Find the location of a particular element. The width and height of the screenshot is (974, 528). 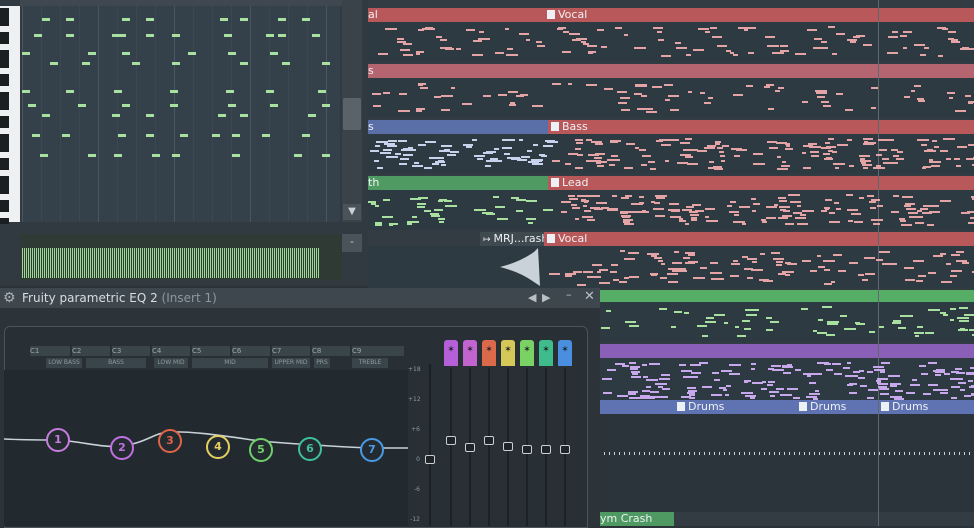

clip-vocal-2: Vocal is located at coordinates (759, 239).